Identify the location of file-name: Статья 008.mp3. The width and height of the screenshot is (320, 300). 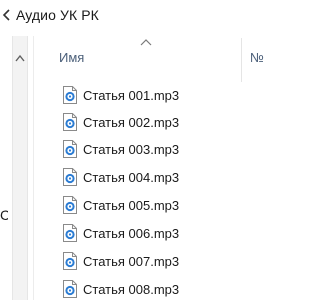
(131, 289).